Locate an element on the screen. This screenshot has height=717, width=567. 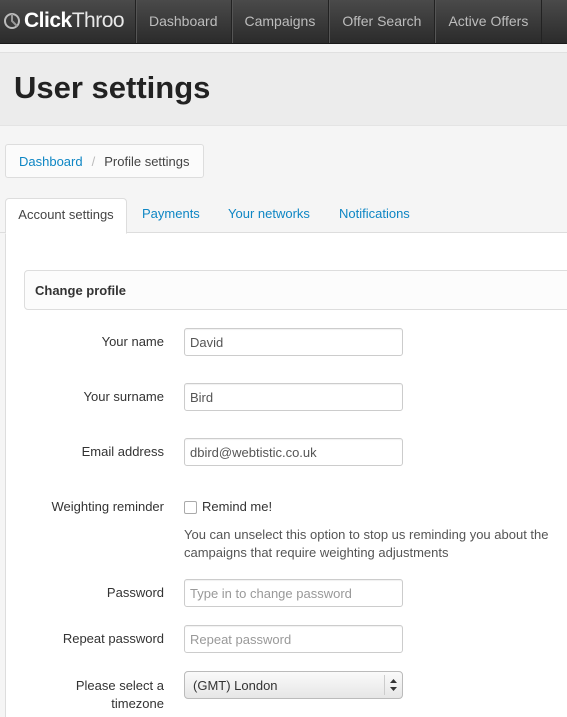
nav-item-active-offers: Active Offers is located at coordinates (488, 21).